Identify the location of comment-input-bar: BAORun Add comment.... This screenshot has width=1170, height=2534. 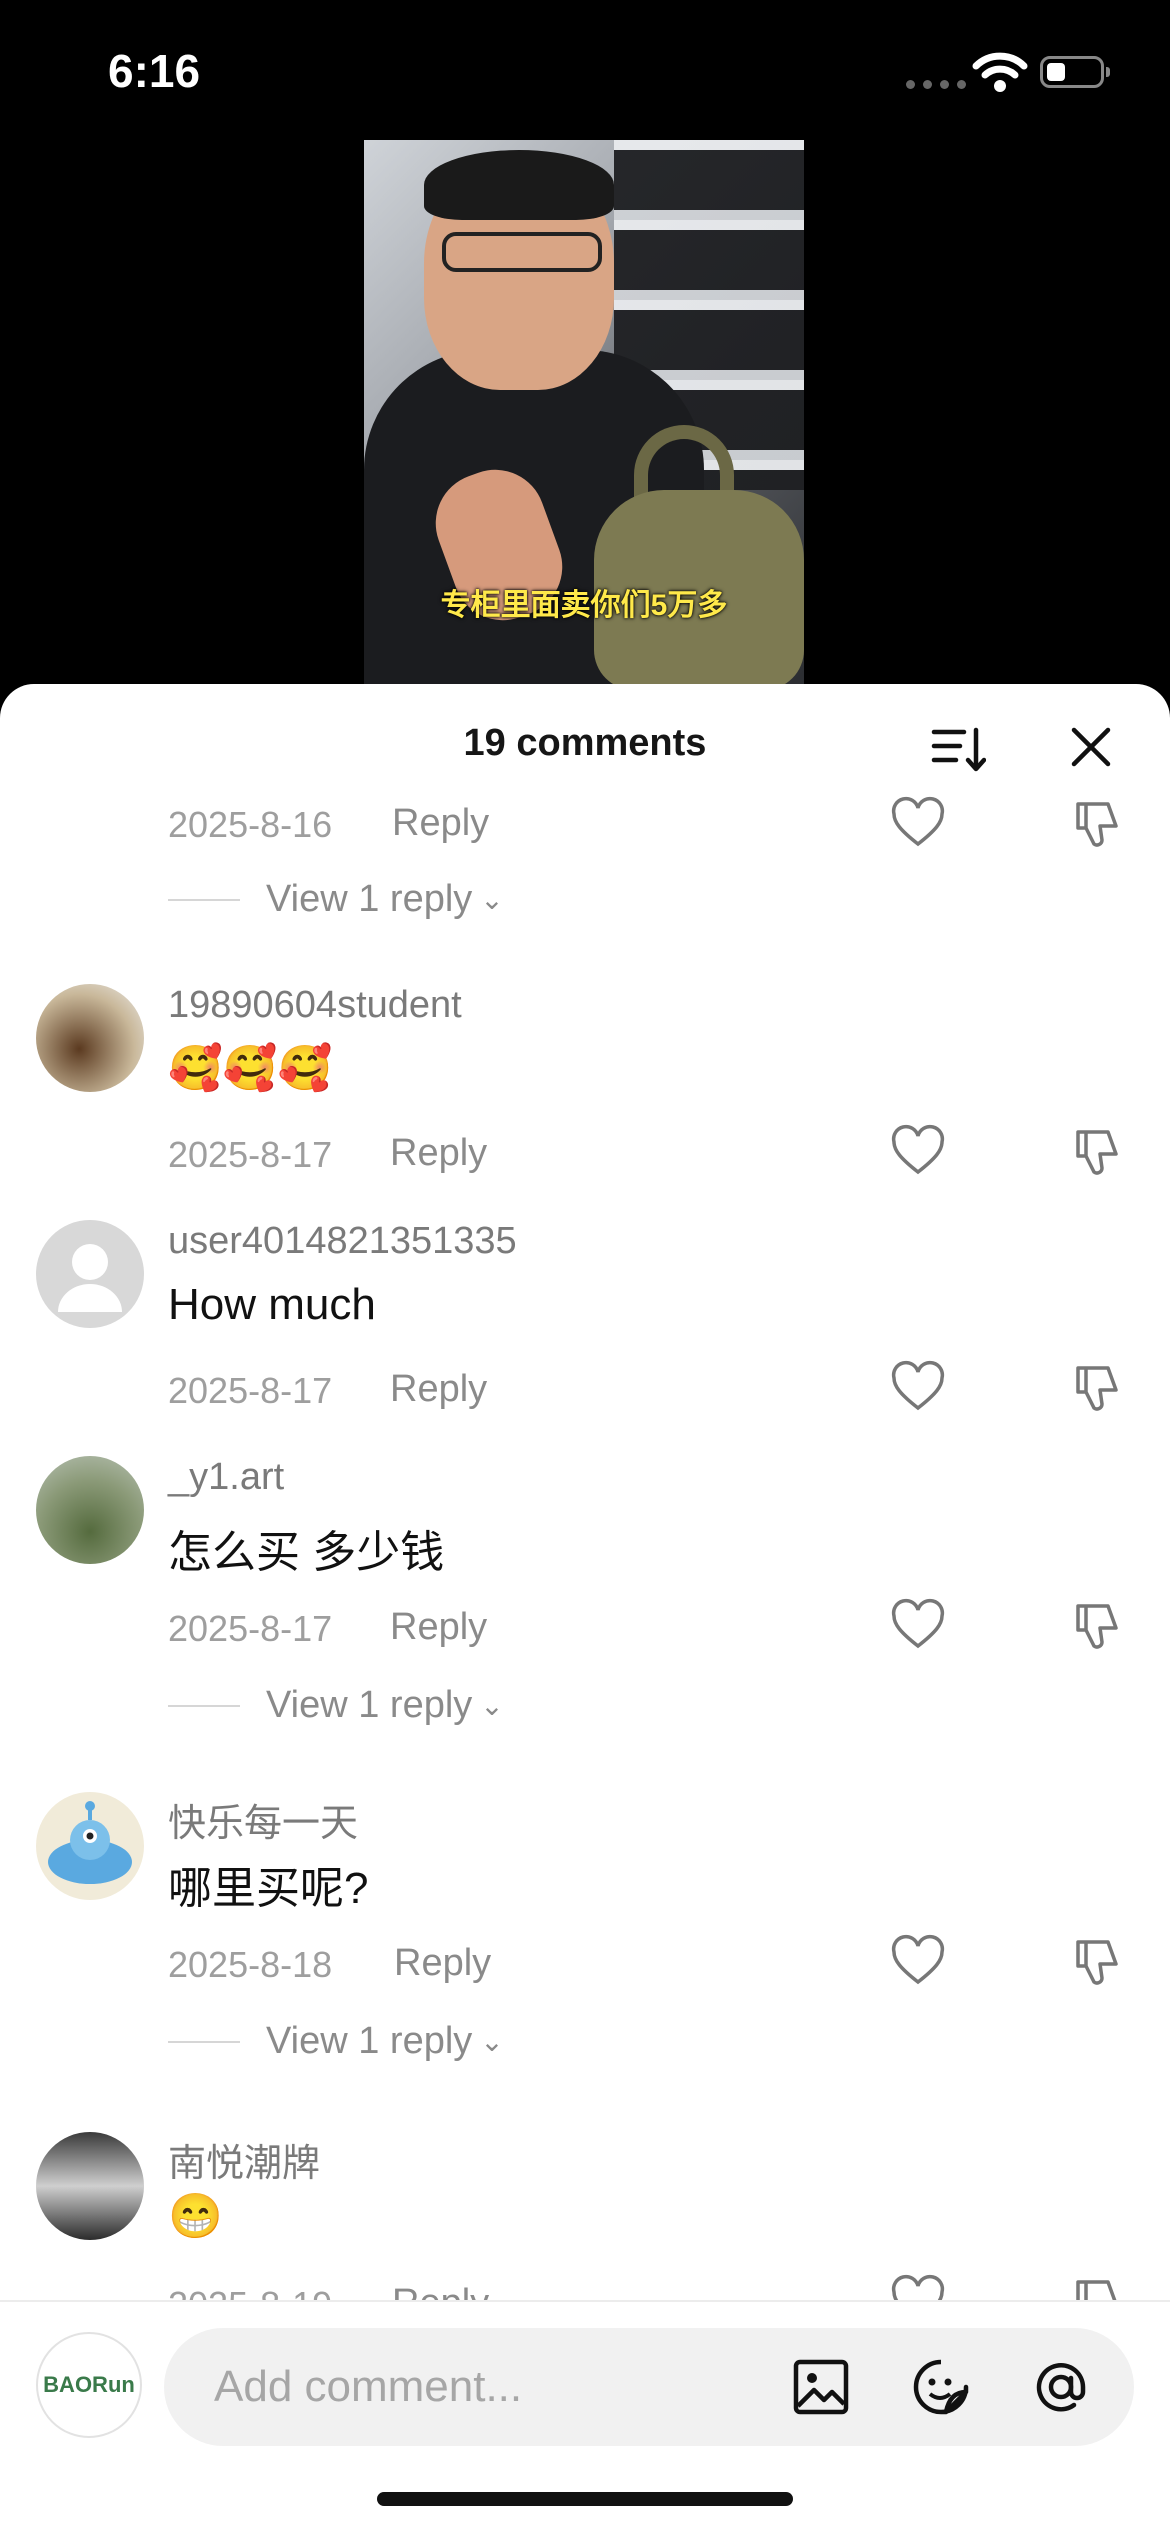
(585, 2417).